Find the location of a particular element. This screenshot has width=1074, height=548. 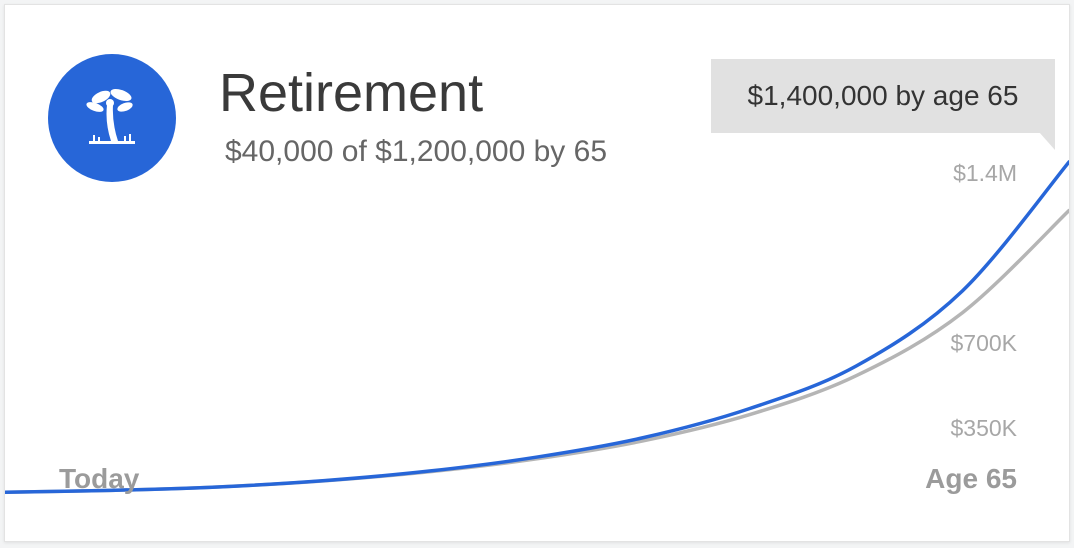

x-axis-start-label: Today is located at coordinates (99, 478).